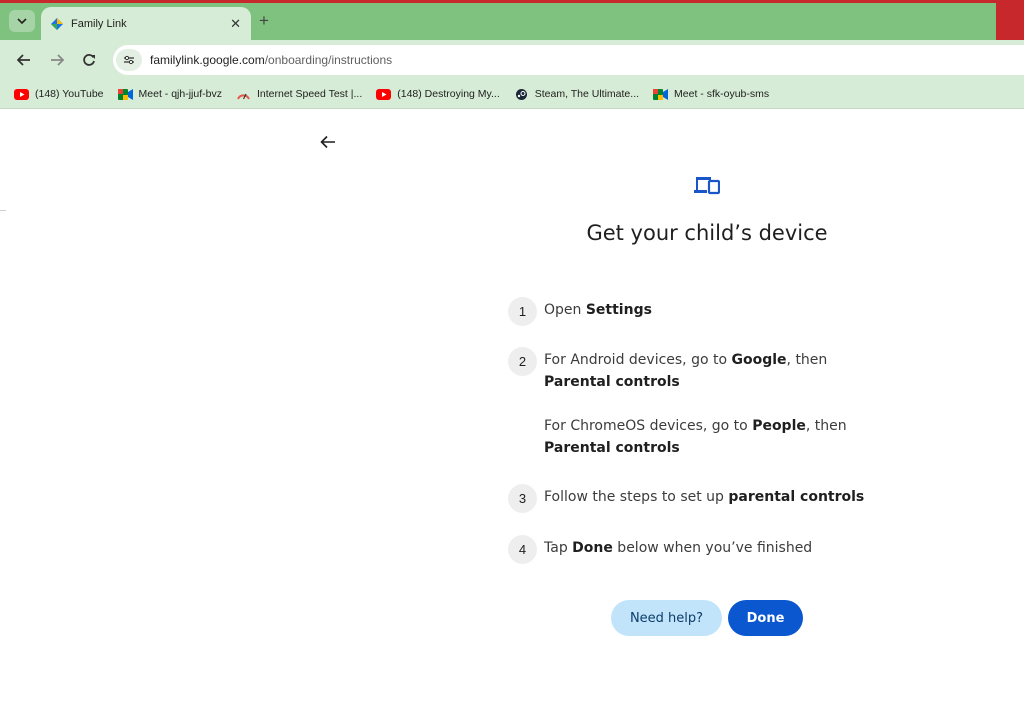  What do you see at coordinates (99, 23) in the screenshot?
I see `tab-title: Family Link` at bounding box center [99, 23].